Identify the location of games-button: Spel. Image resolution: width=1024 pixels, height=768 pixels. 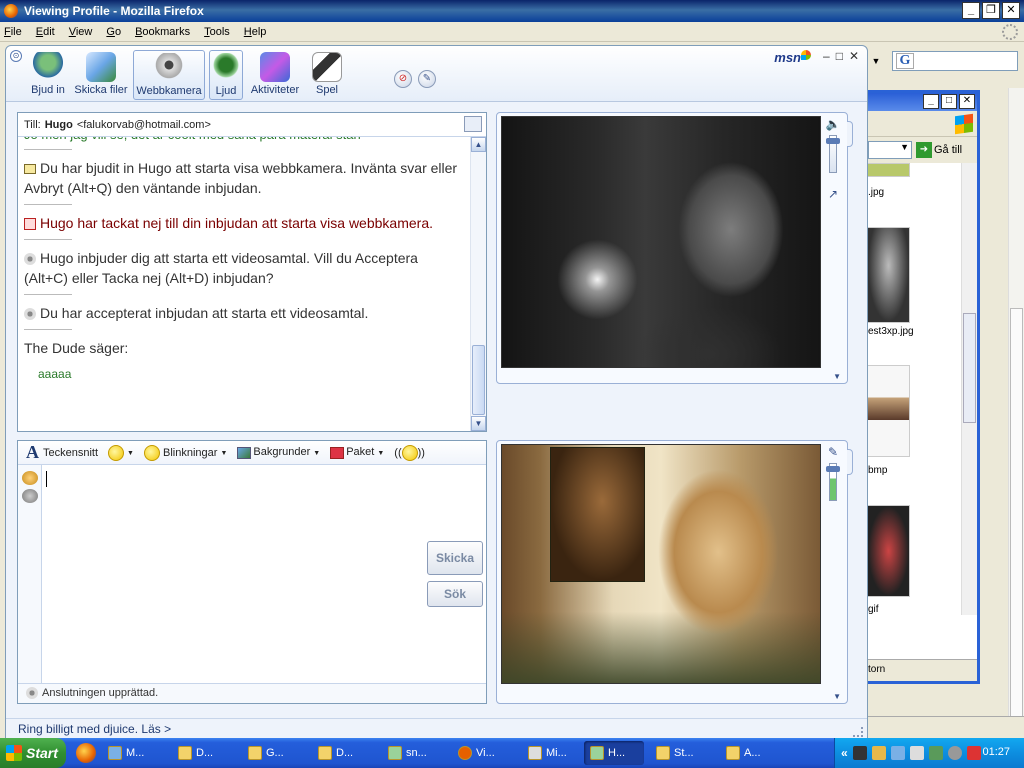
(327, 75).